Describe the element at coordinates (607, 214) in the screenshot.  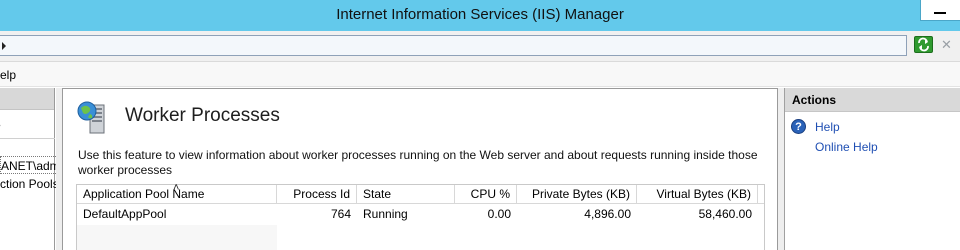
I see `cell-private-bytes: 4,896.00` at that location.